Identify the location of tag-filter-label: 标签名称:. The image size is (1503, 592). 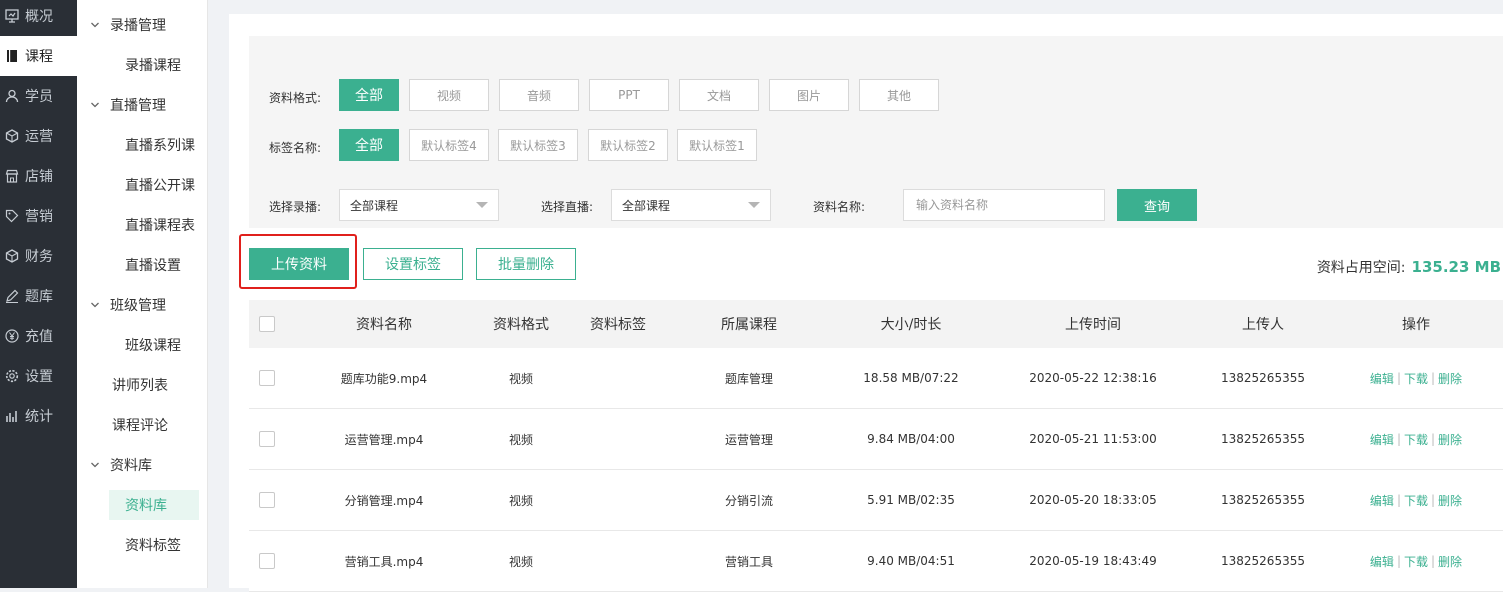
(295, 148).